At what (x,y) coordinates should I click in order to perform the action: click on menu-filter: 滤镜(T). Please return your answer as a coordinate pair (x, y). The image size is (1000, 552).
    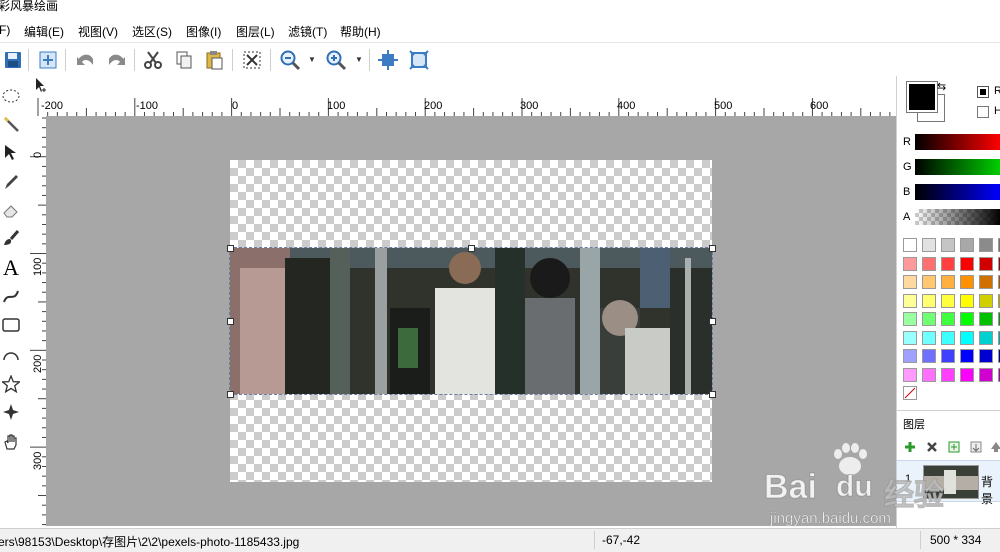
    Looking at the image, I should click on (307, 31).